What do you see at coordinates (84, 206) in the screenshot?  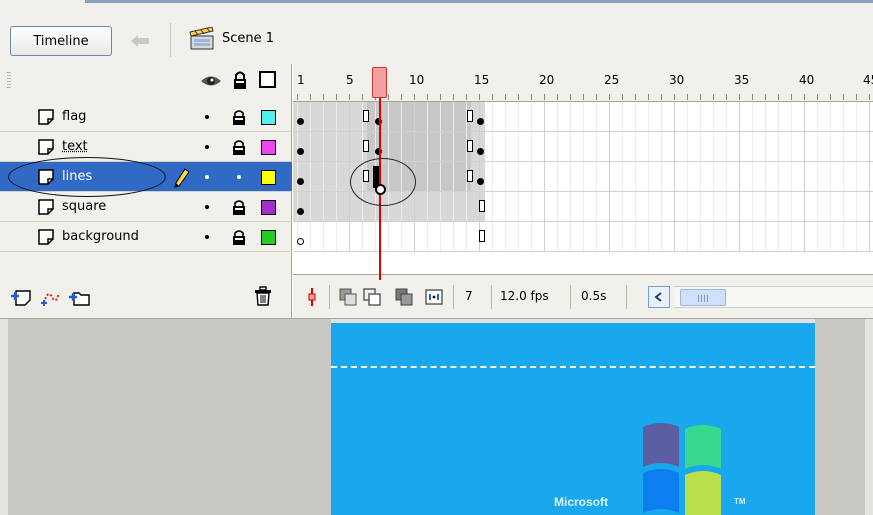 I see `layer-name: square` at bounding box center [84, 206].